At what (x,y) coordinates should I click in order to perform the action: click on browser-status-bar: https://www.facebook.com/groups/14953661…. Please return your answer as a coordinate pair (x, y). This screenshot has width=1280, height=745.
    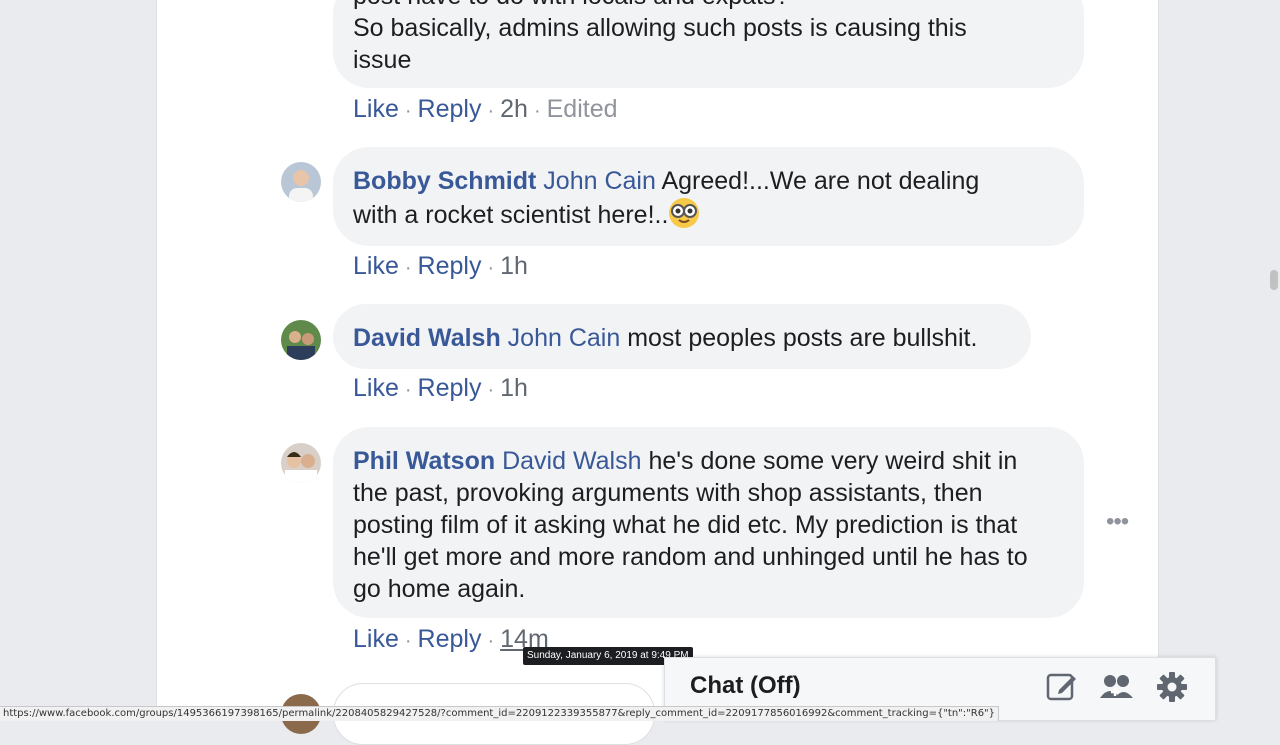
    Looking at the image, I should click on (500, 713).